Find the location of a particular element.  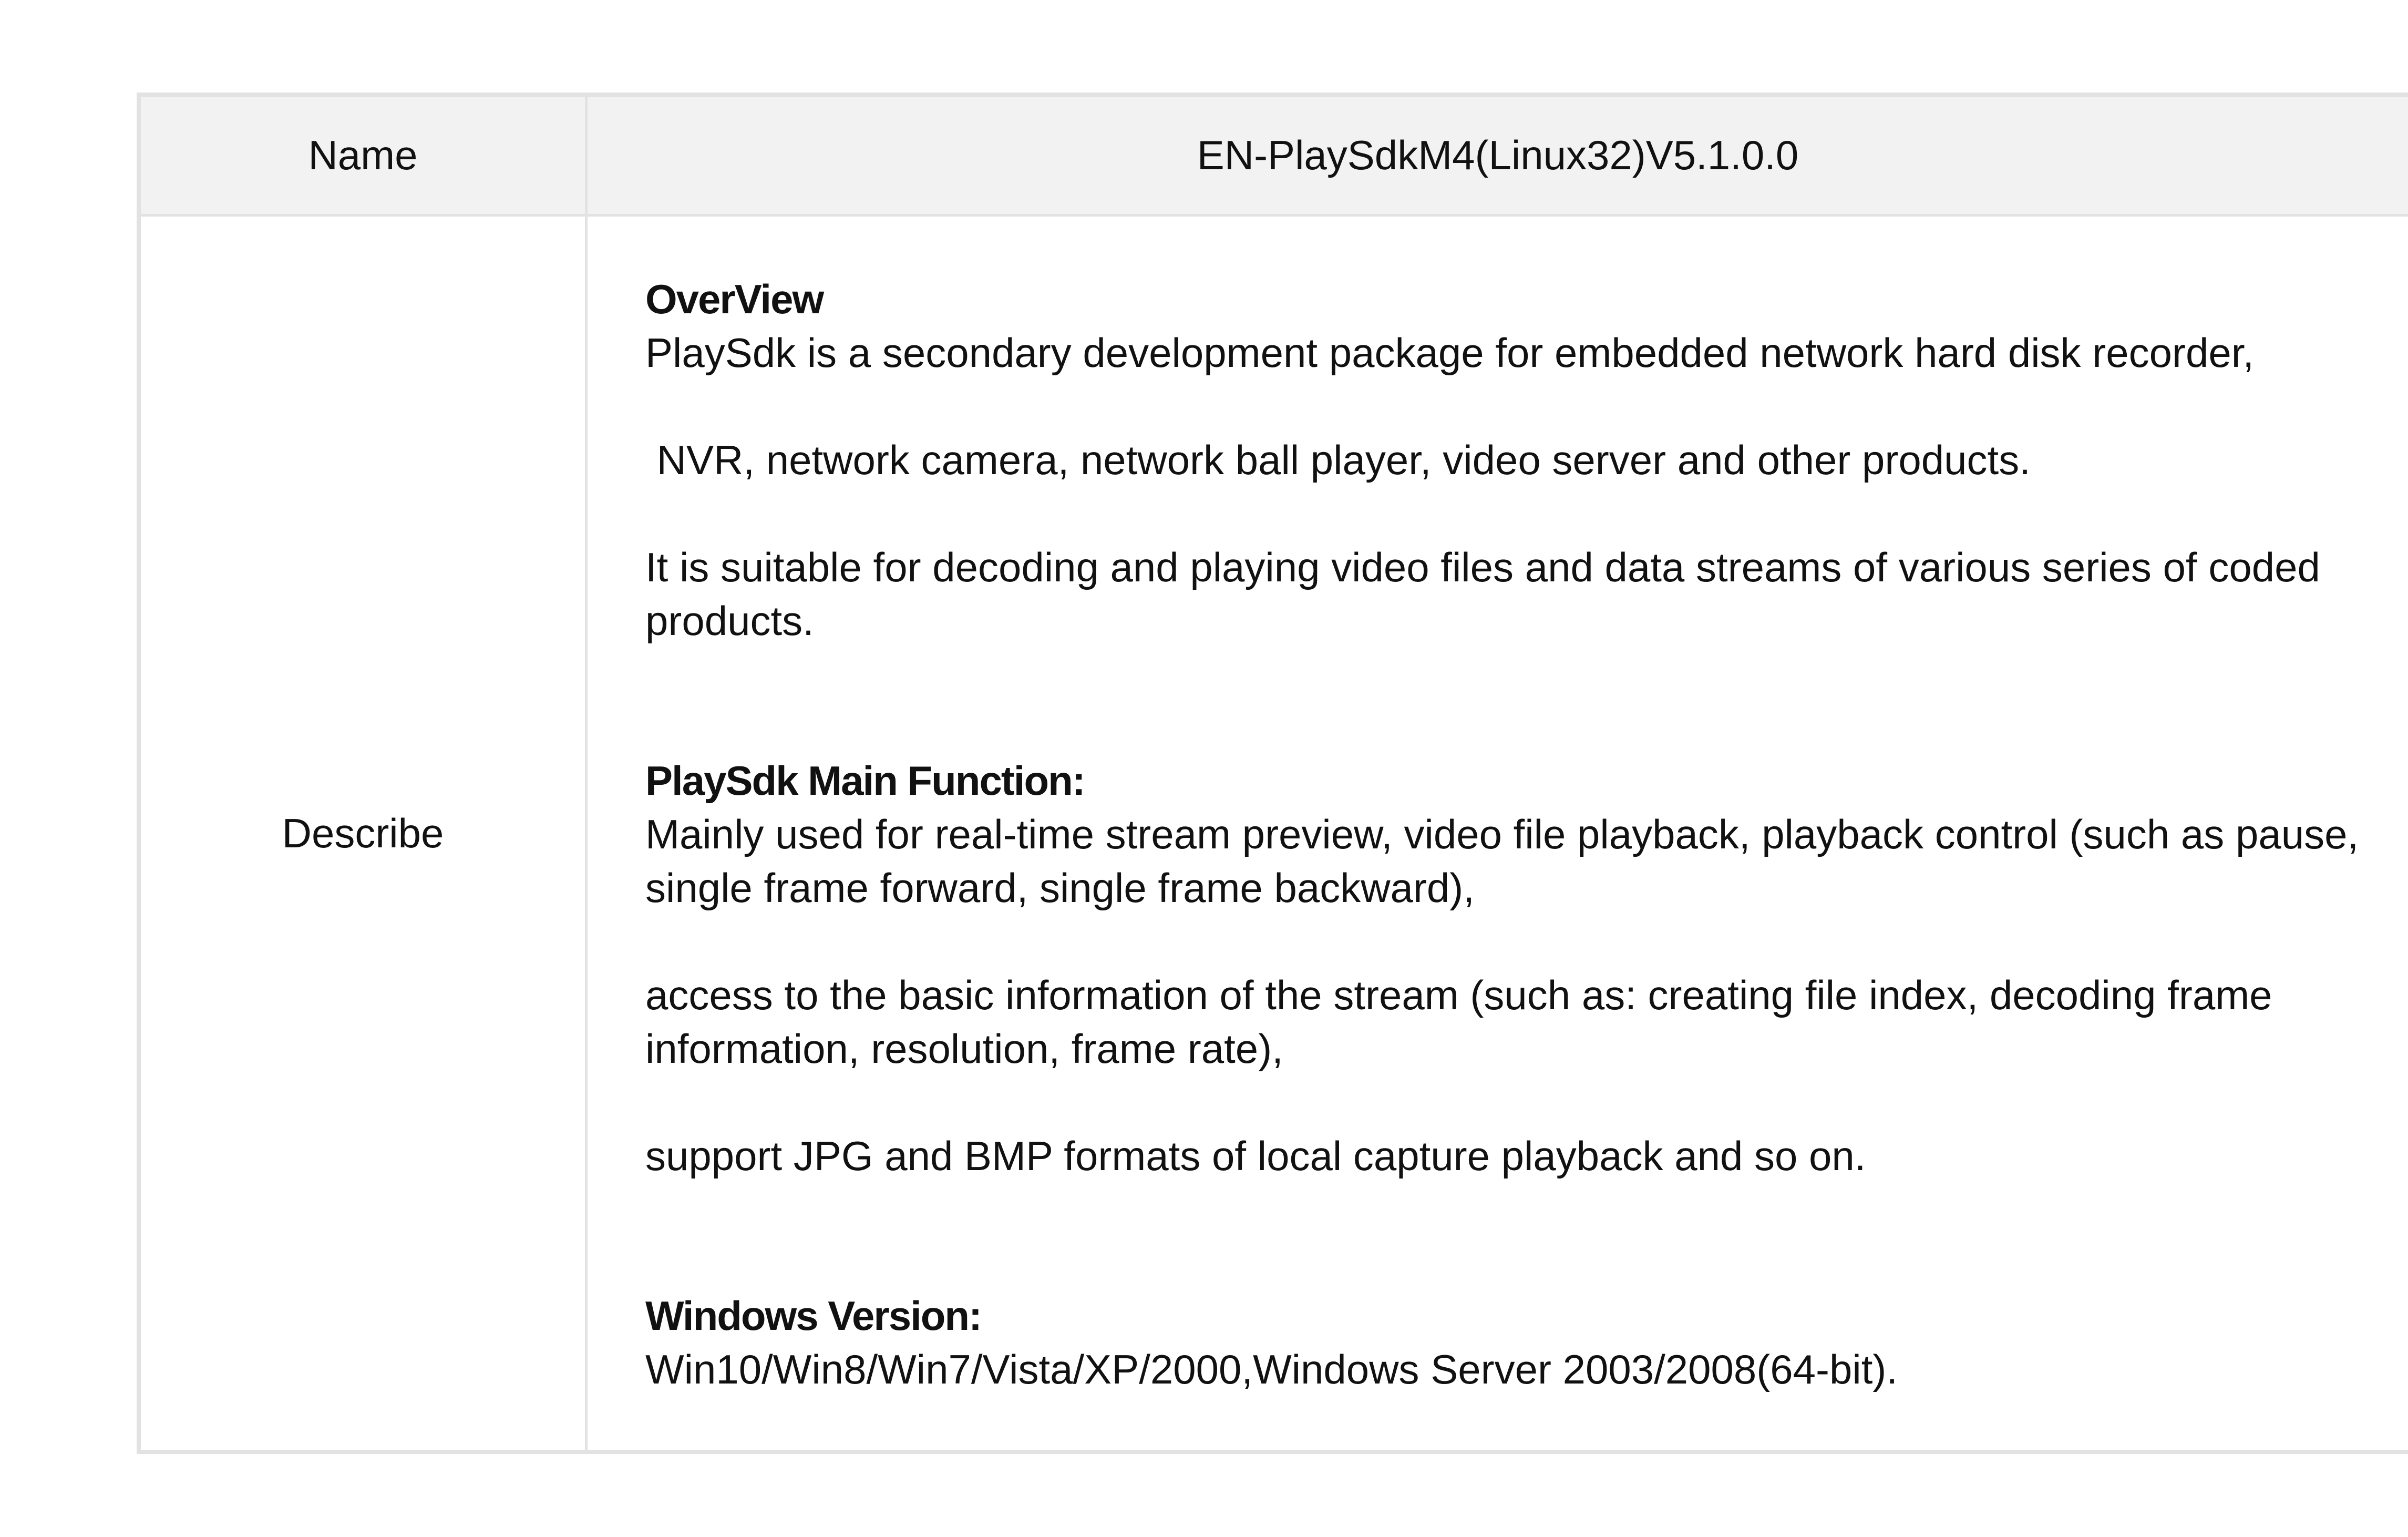

name-label-cell: Name is located at coordinates (364, 157).